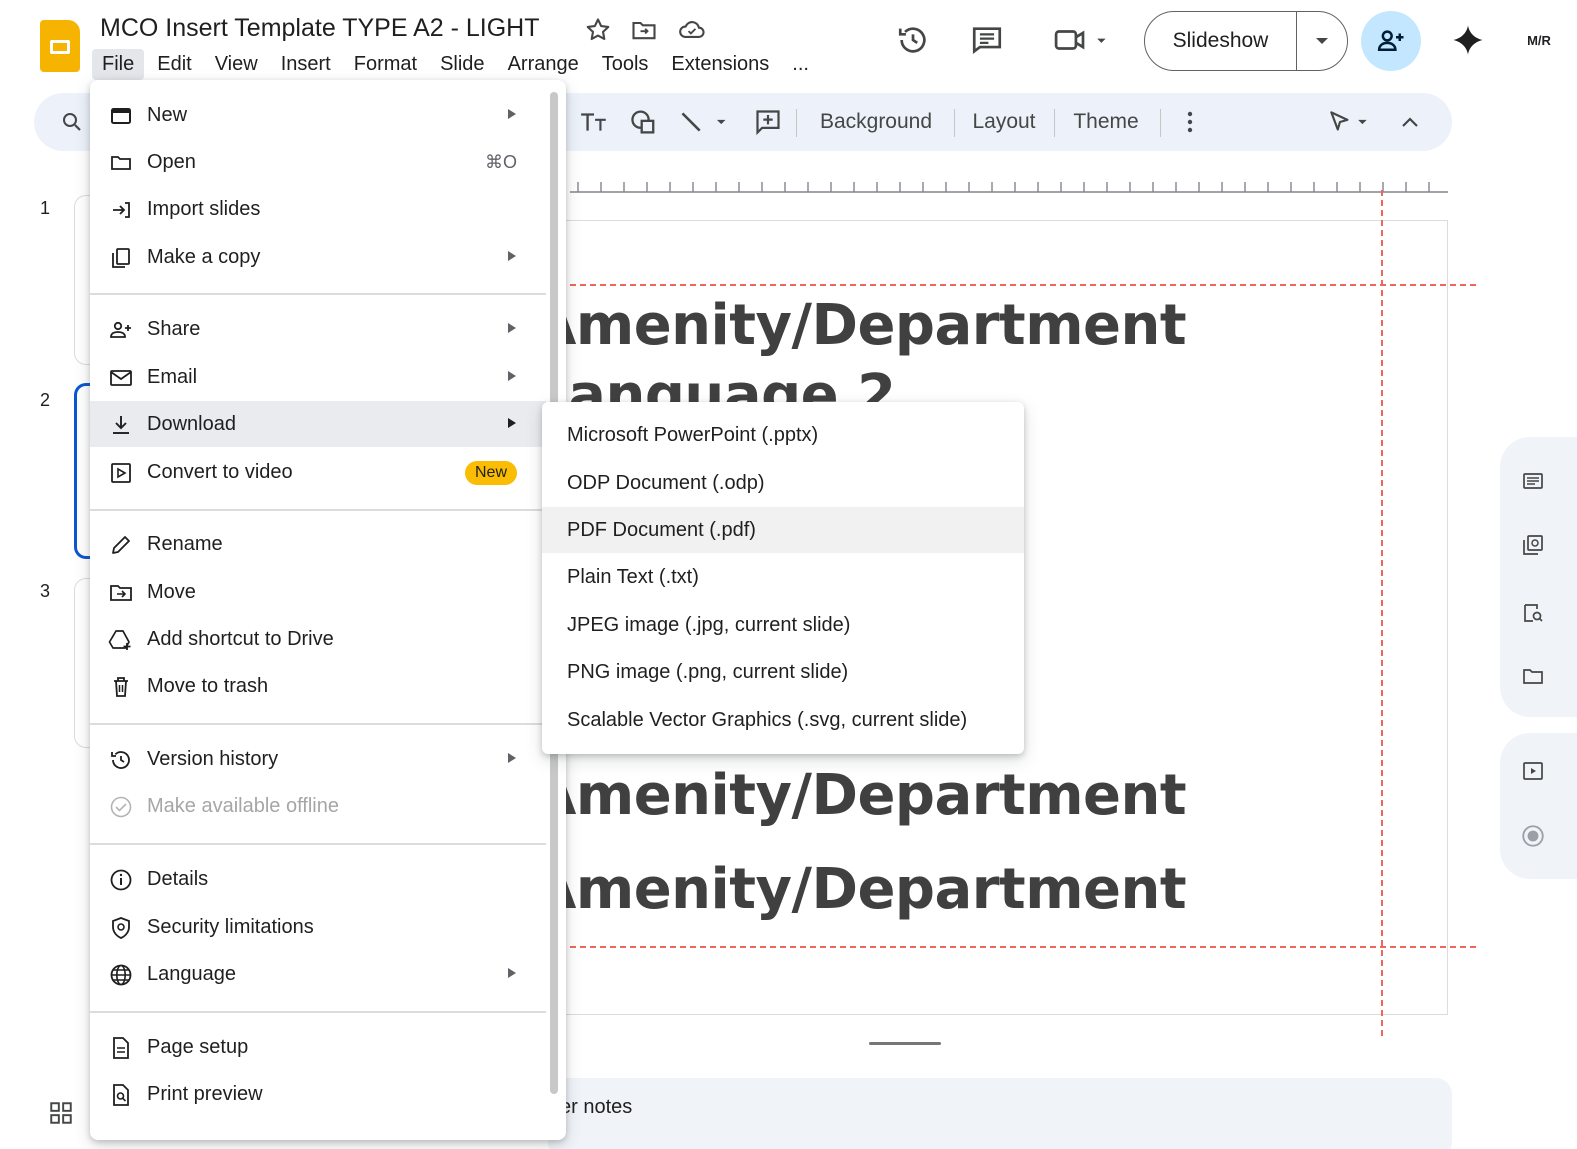 The width and height of the screenshot is (1577, 1149). I want to click on menu-item-label: Download, so click(191, 423).